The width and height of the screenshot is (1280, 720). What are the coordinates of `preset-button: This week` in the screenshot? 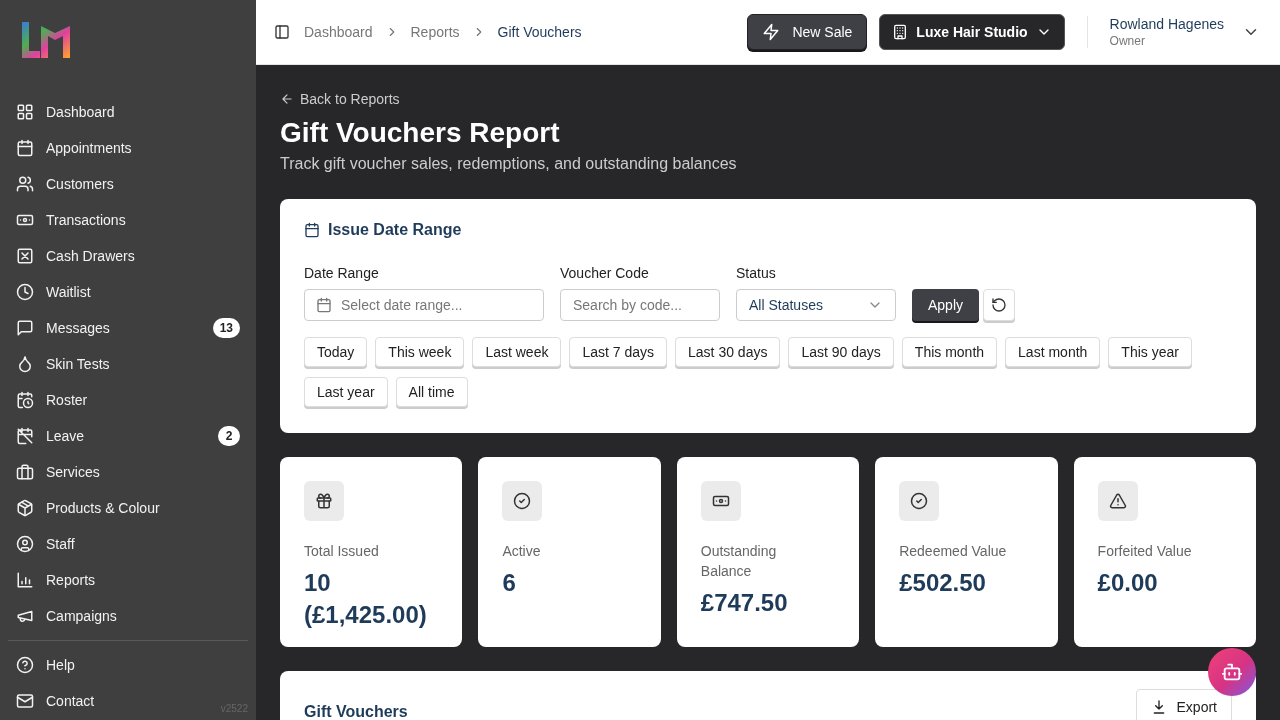 It's located at (420, 352).